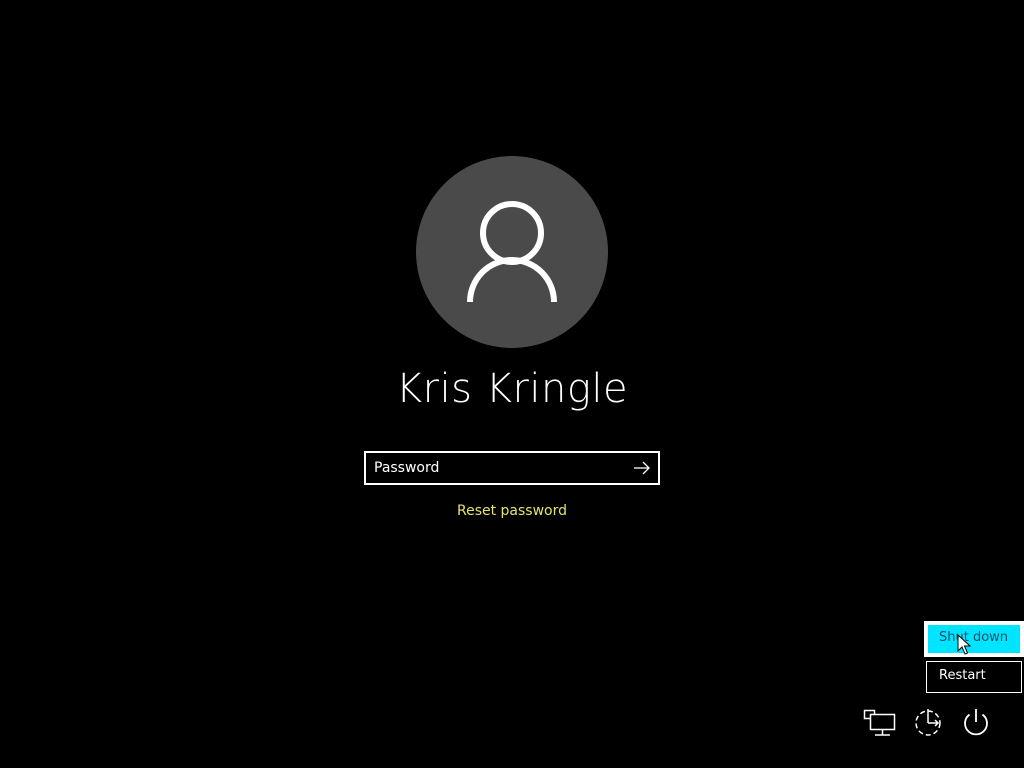 This screenshot has height=768, width=1024. What do you see at coordinates (976, 722) in the screenshot?
I see `power-icon` at bounding box center [976, 722].